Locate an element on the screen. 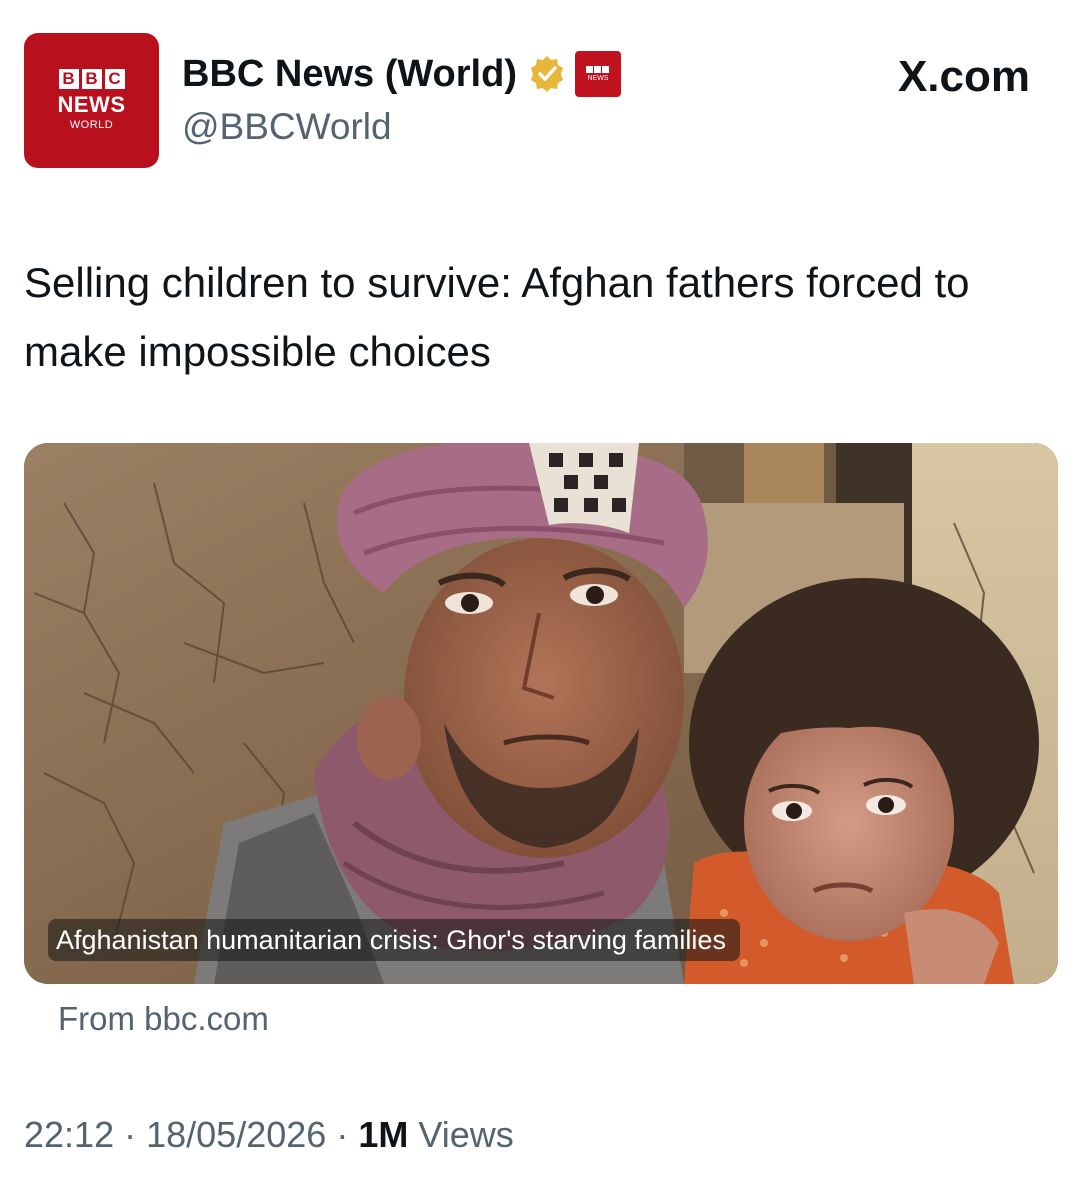 This screenshot has height=1183, width=1082. views-count: 1M is located at coordinates (383, 1134).